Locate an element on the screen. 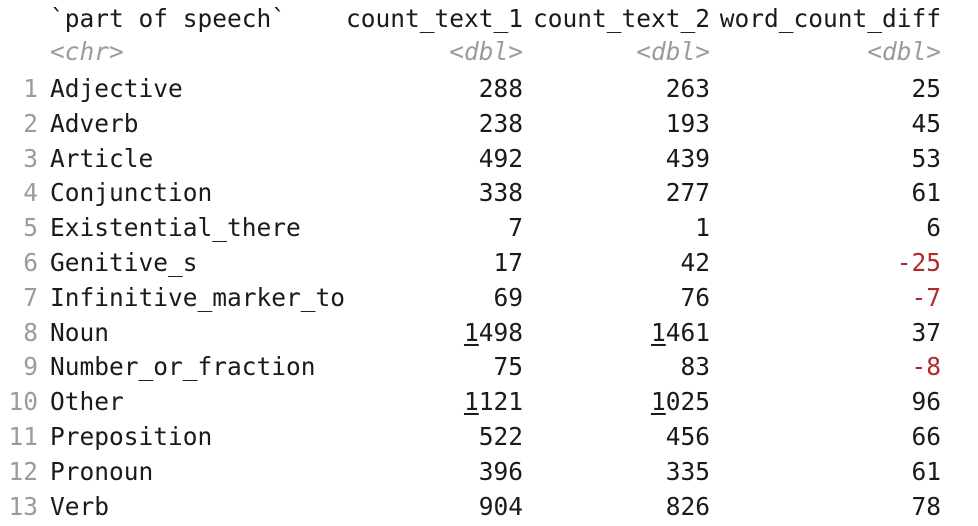  cell-value: 75 is located at coordinates (508, 367).